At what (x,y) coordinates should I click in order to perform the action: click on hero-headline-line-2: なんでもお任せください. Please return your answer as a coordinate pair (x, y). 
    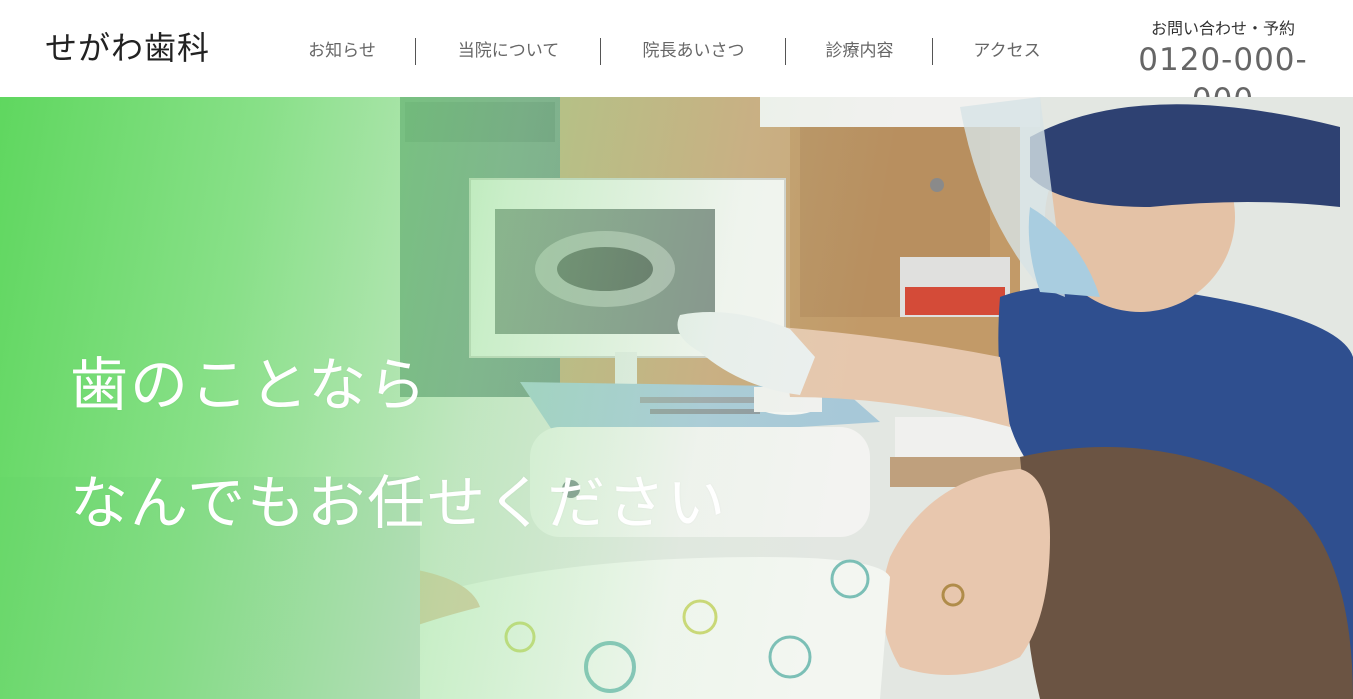
    Looking at the image, I should click on (399, 502).